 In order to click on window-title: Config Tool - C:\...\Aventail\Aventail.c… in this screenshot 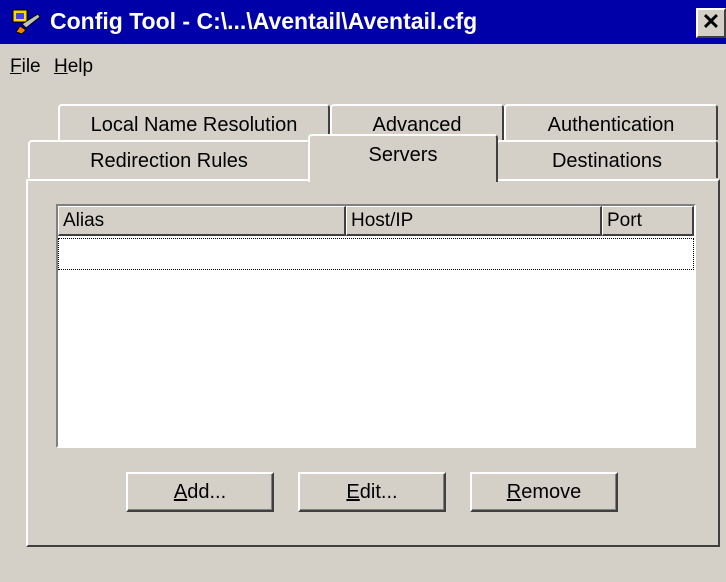, I will do `click(264, 21)`.